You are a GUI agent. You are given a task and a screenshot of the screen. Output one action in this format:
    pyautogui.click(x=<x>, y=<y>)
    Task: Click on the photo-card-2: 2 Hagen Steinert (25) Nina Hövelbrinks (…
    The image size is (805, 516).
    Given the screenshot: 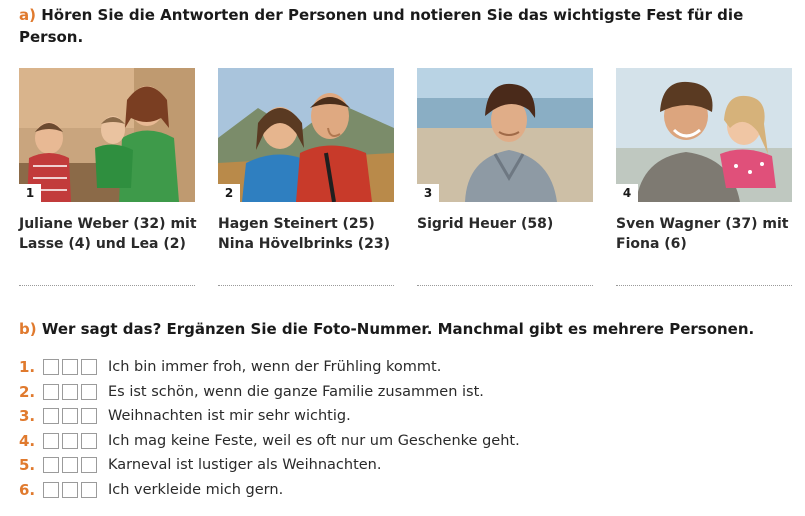 What is the action you would take?
    pyautogui.click(x=306, y=161)
    